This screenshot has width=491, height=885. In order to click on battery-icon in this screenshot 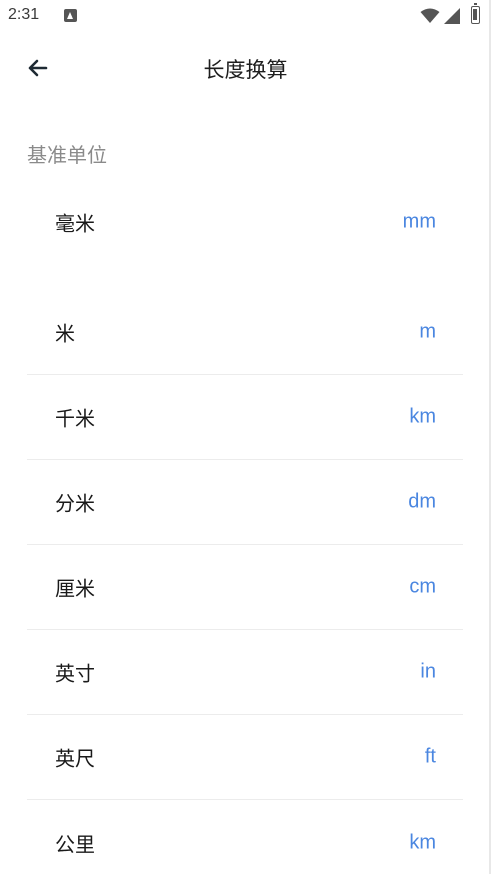, I will do `click(475, 13)`.